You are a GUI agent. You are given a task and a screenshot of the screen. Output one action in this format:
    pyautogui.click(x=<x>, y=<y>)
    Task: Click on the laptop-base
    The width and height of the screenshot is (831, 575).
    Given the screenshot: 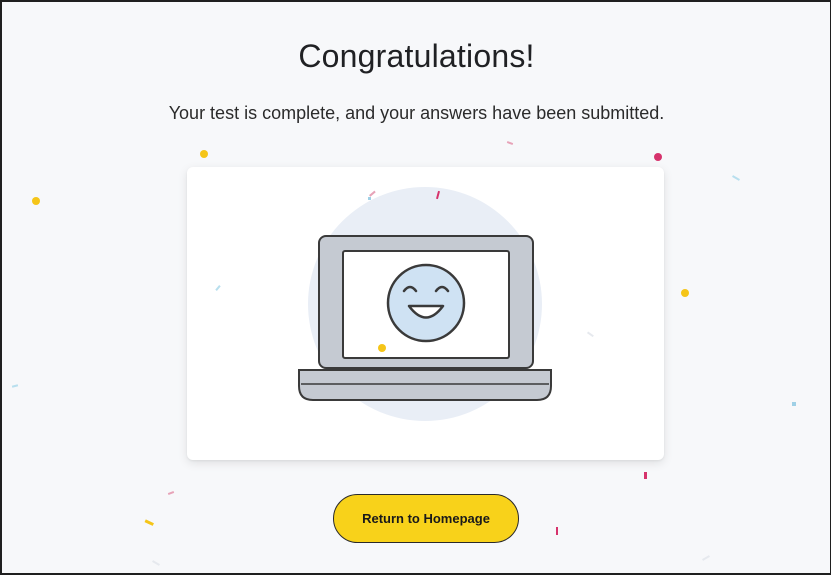 What is the action you would take?
    pyautogui.click(x=425, y=385)
    